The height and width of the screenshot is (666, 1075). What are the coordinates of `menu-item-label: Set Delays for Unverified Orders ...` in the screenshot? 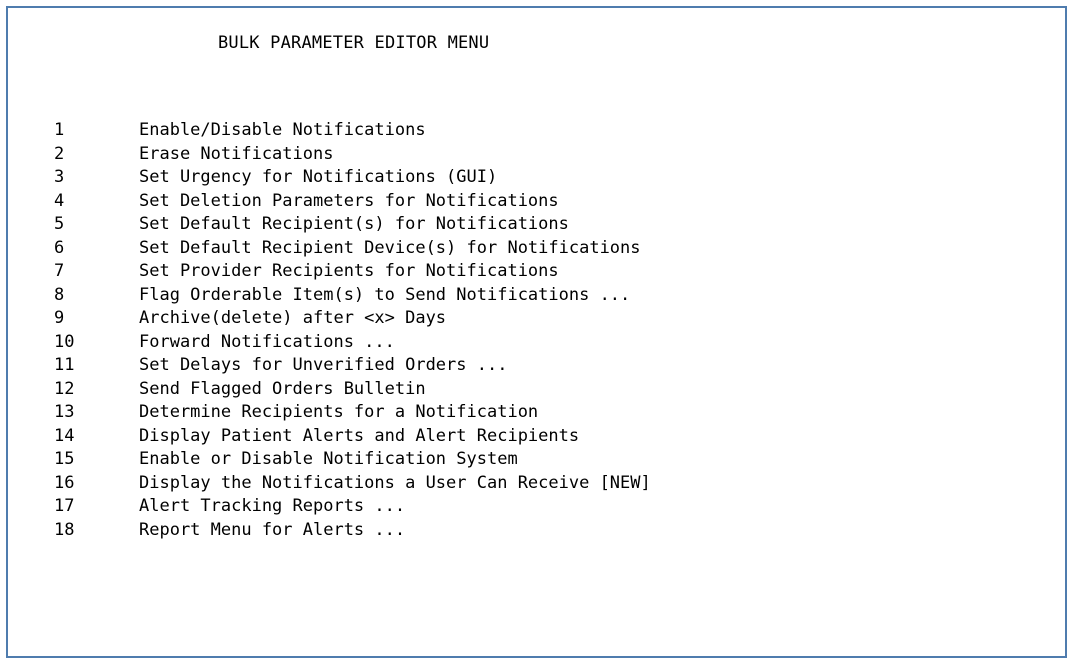 It's located at (323, 365).